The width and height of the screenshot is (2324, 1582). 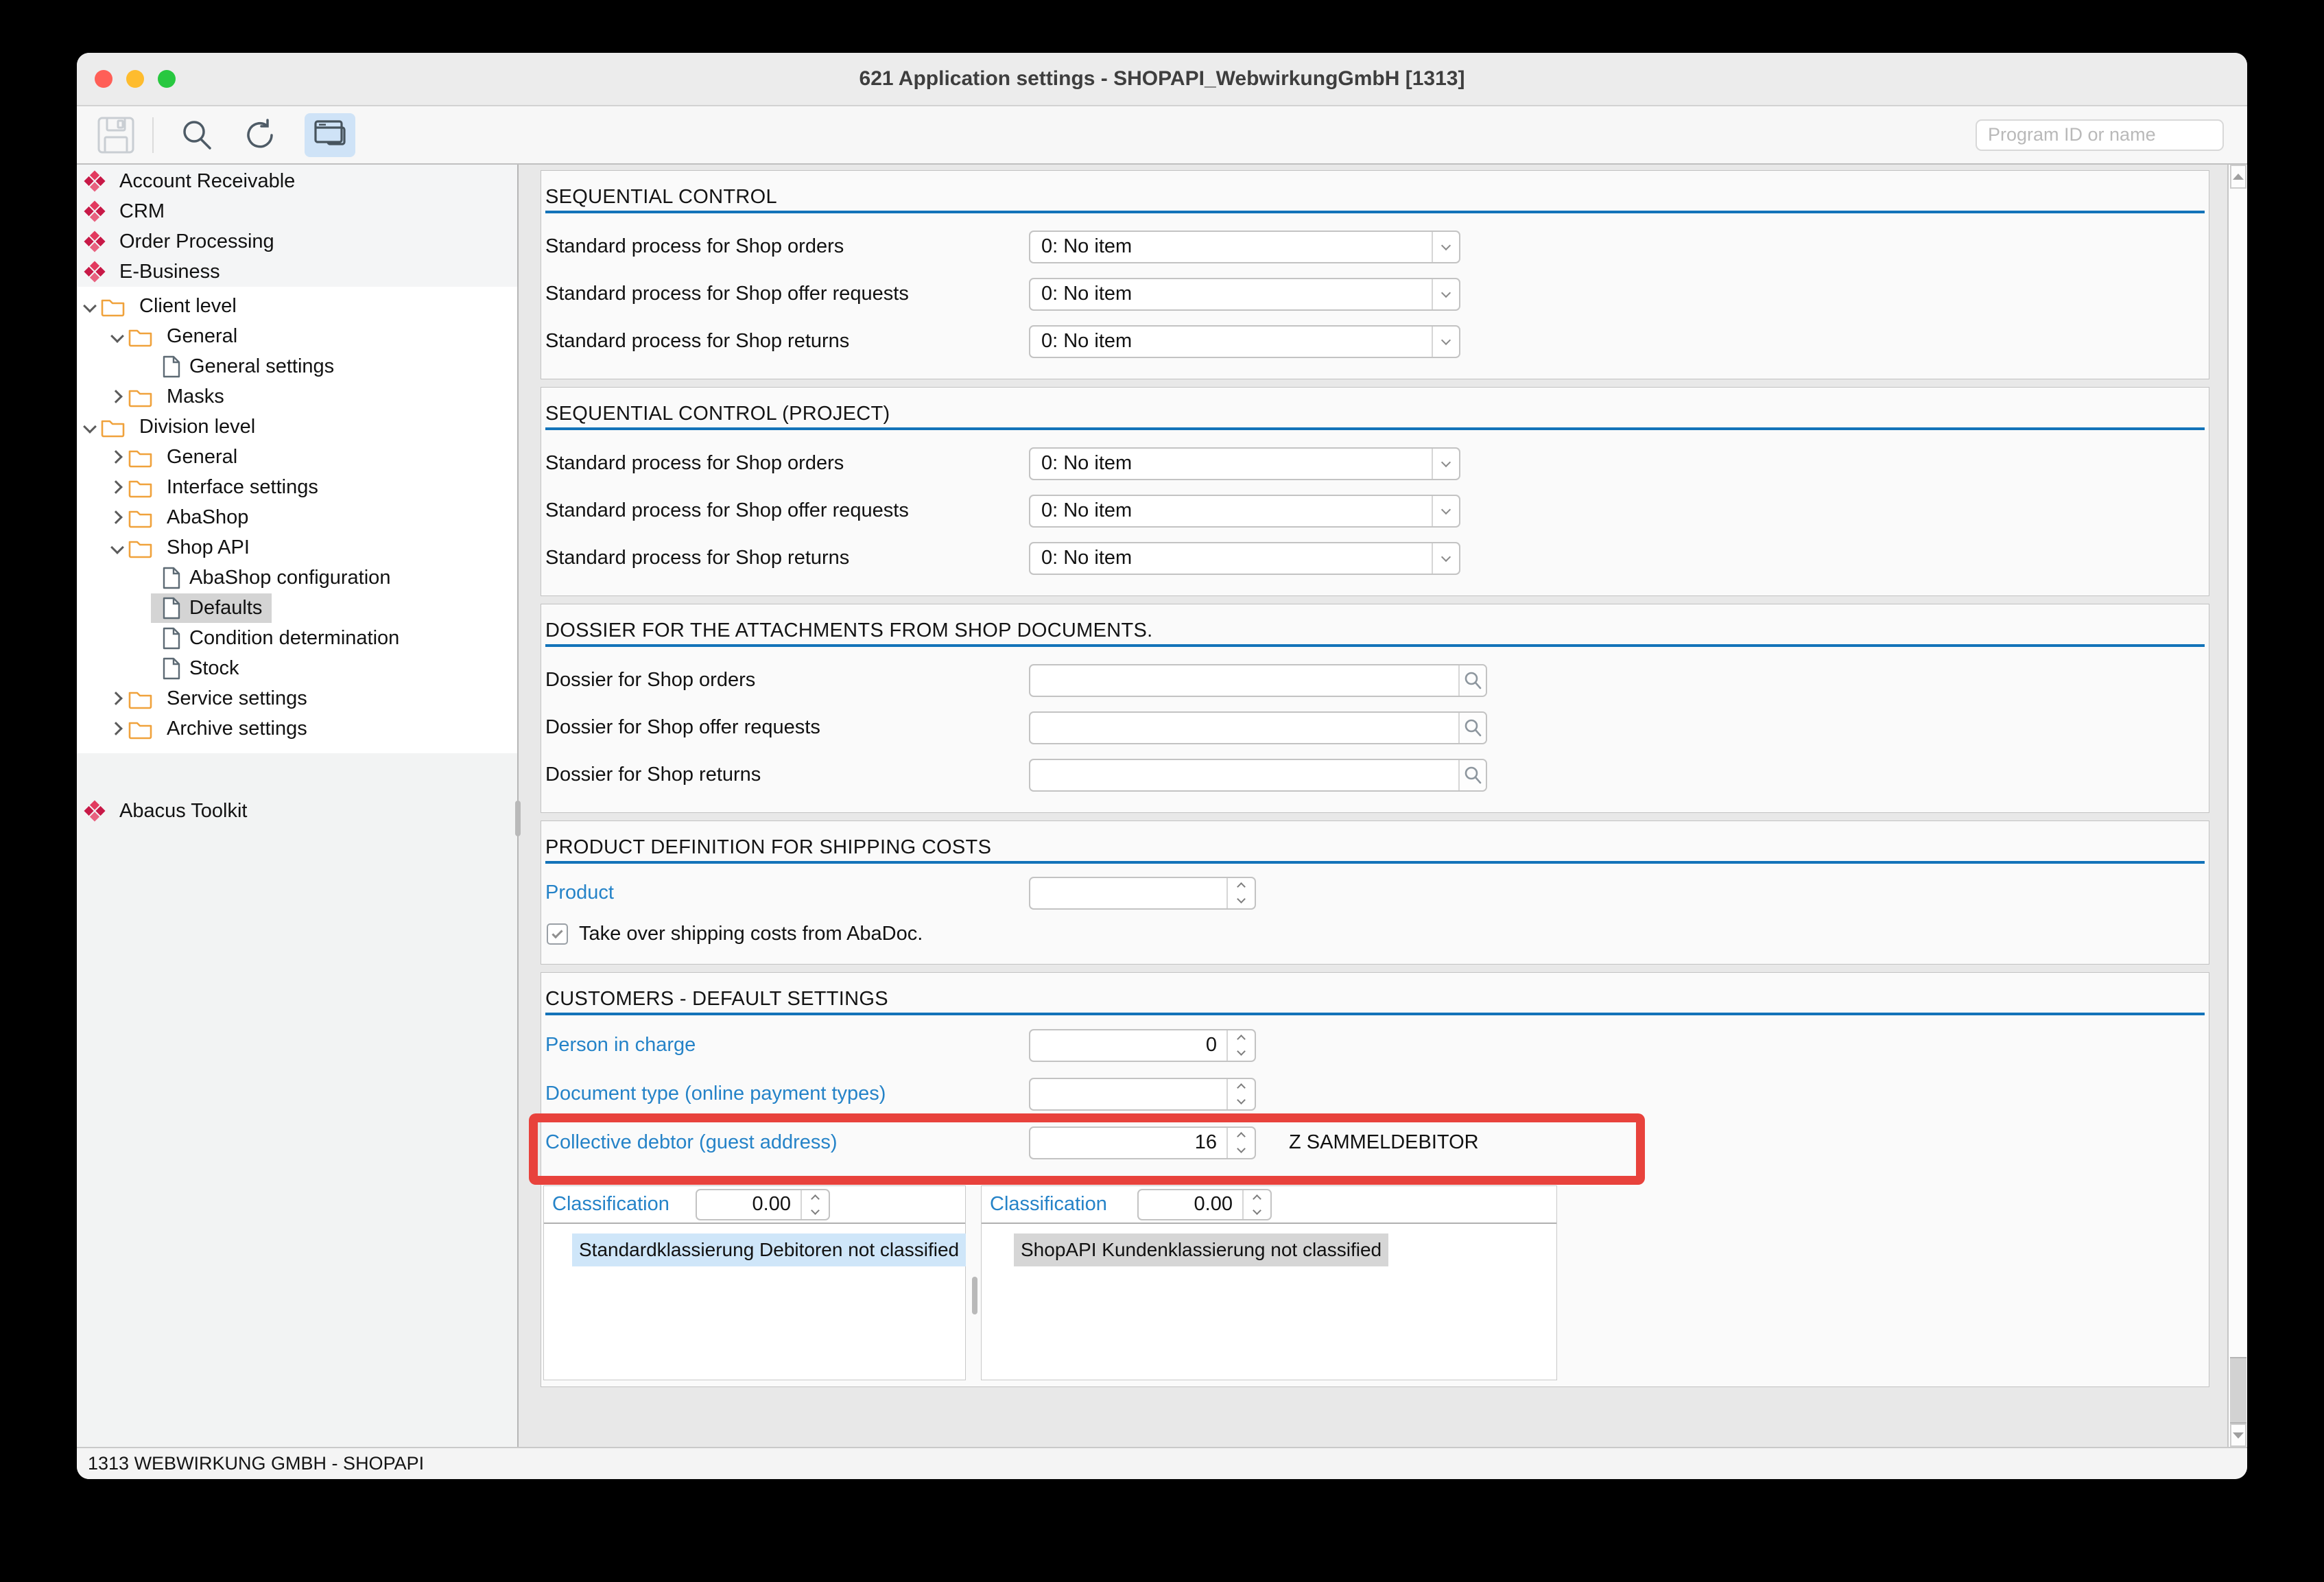 I want to click on tree-item-service-settings: Service settings, so click(x=297, y=698).